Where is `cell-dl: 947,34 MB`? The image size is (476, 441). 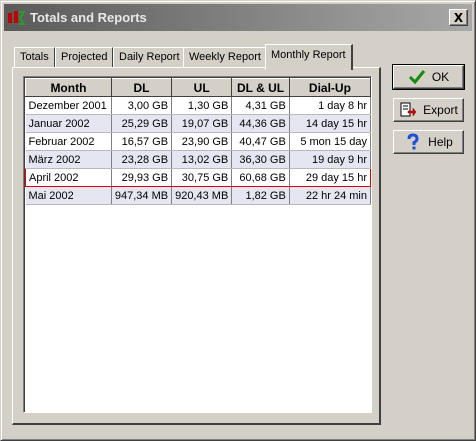 cell-dl: 947,34 MB is located at coordinates (142, 195).